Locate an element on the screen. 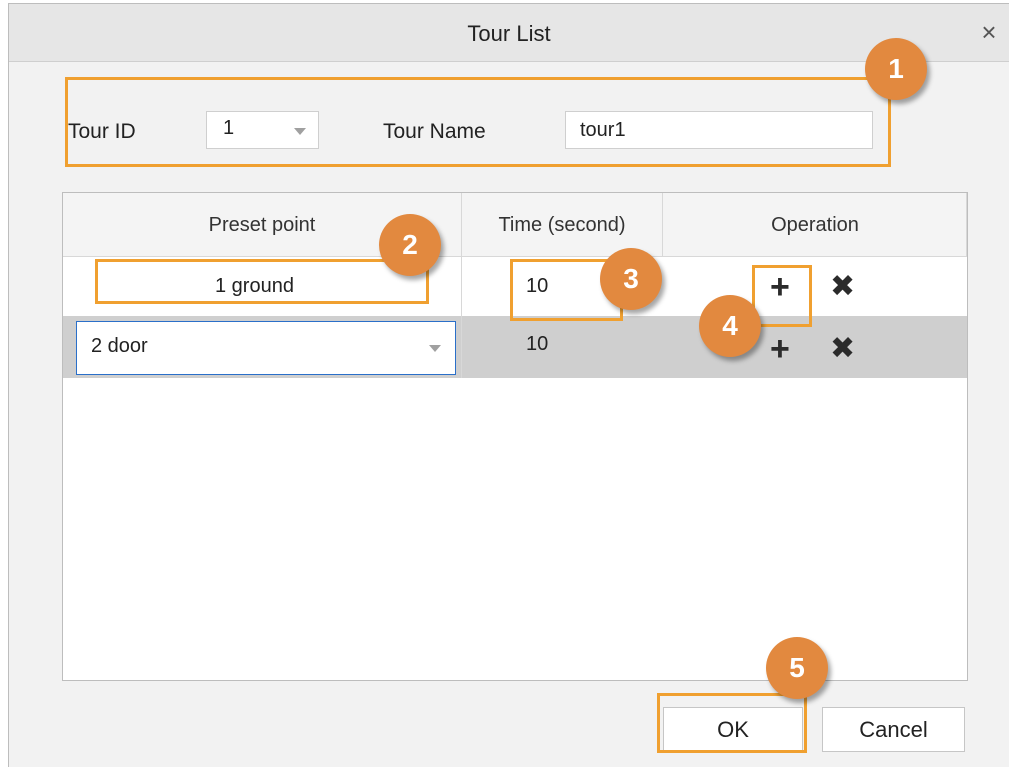  callout-badge-1: 1 is located at coordinates (896, 69).